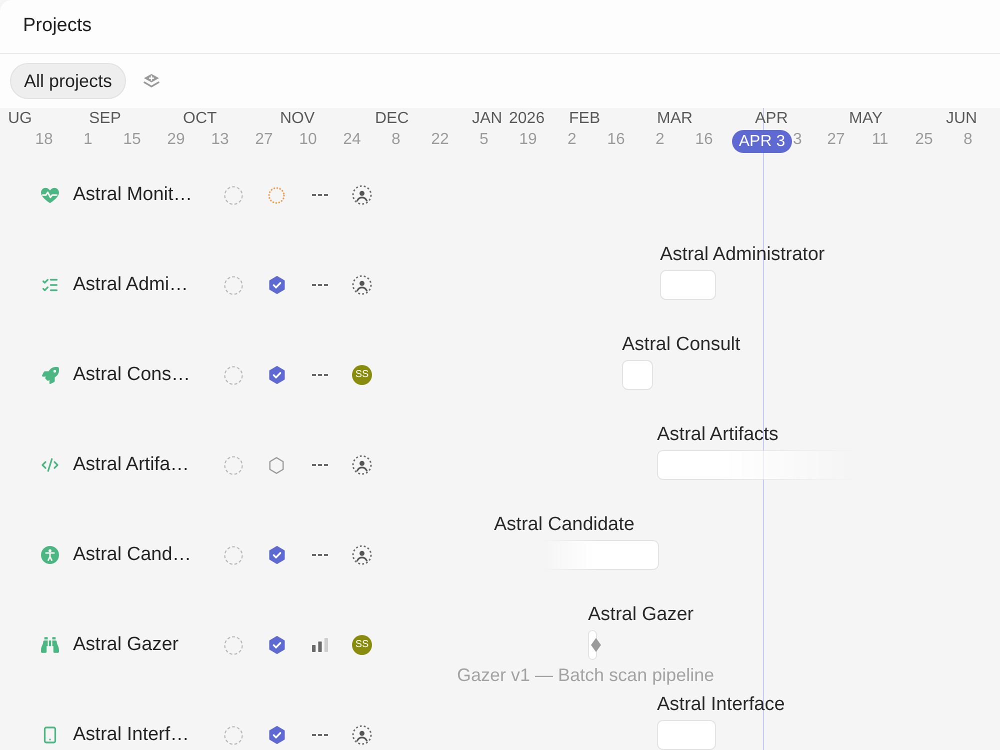 The width and height of the screenshot is (1000, 750). I want to click on month-label: APR, so click(771, 118).